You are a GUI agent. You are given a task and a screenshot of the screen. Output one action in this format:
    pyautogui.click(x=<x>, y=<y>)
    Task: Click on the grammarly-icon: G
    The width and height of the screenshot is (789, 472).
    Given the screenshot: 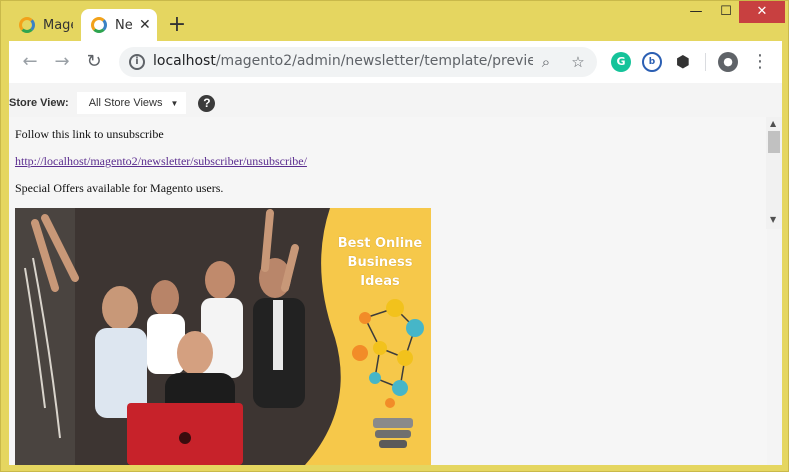 What is the action you would take?
    pyautogui.click(x=621, y=62)
    